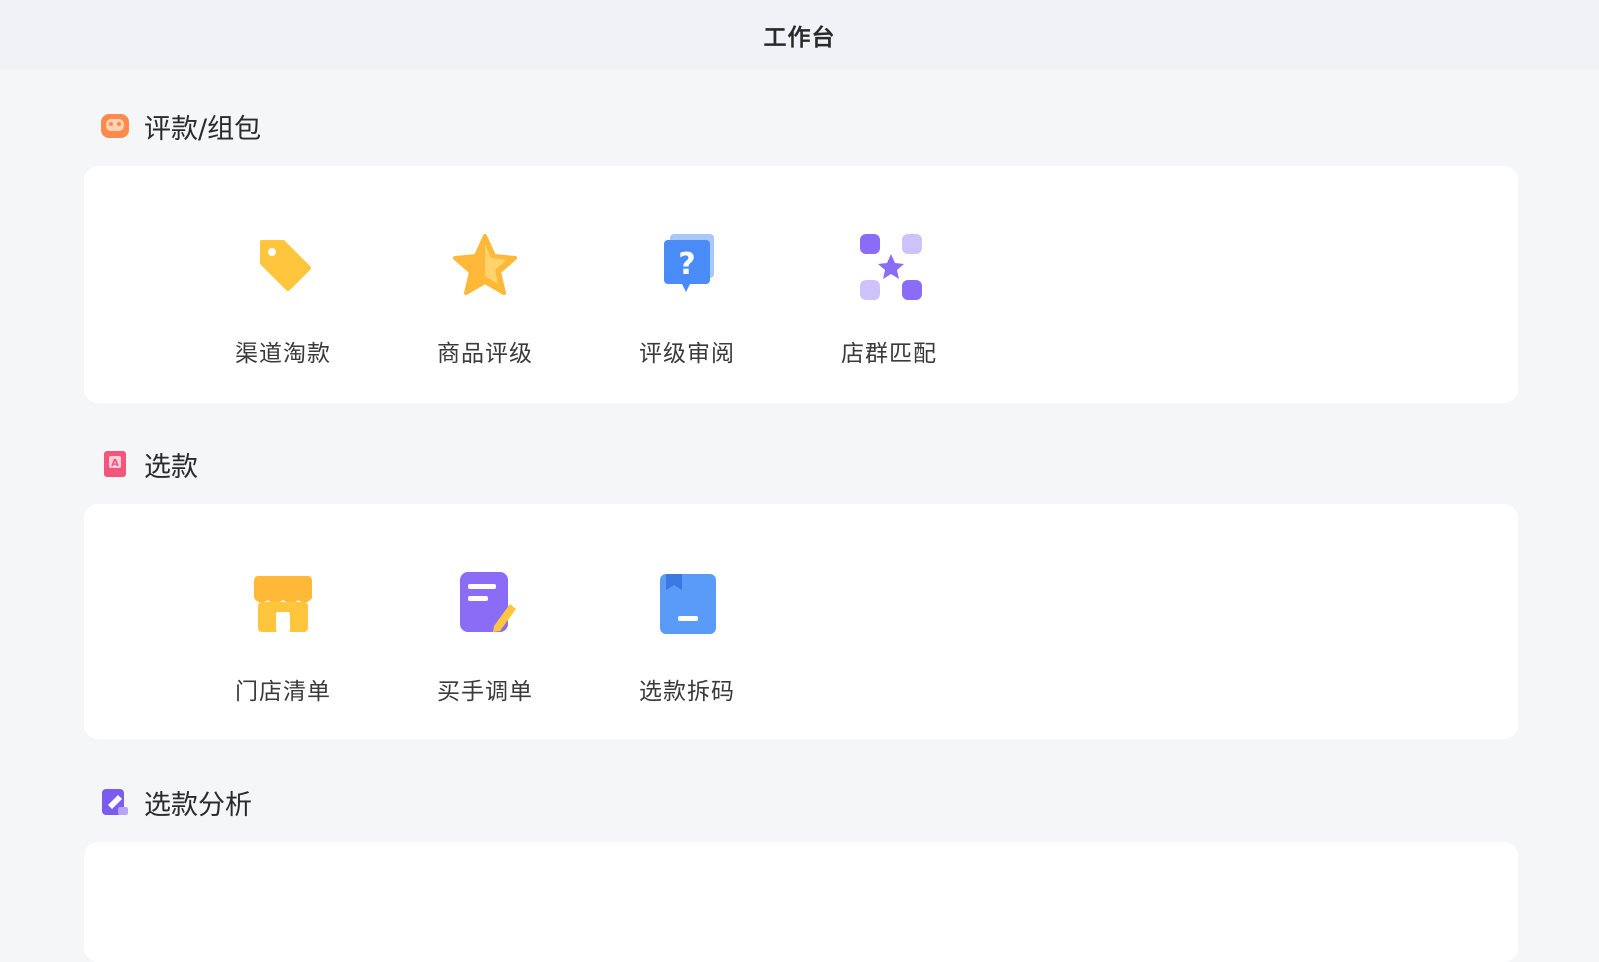 Image resolution: width=1599 pixels, height=962 pixels. I want to click on svg-text: A, so click(115, 463).